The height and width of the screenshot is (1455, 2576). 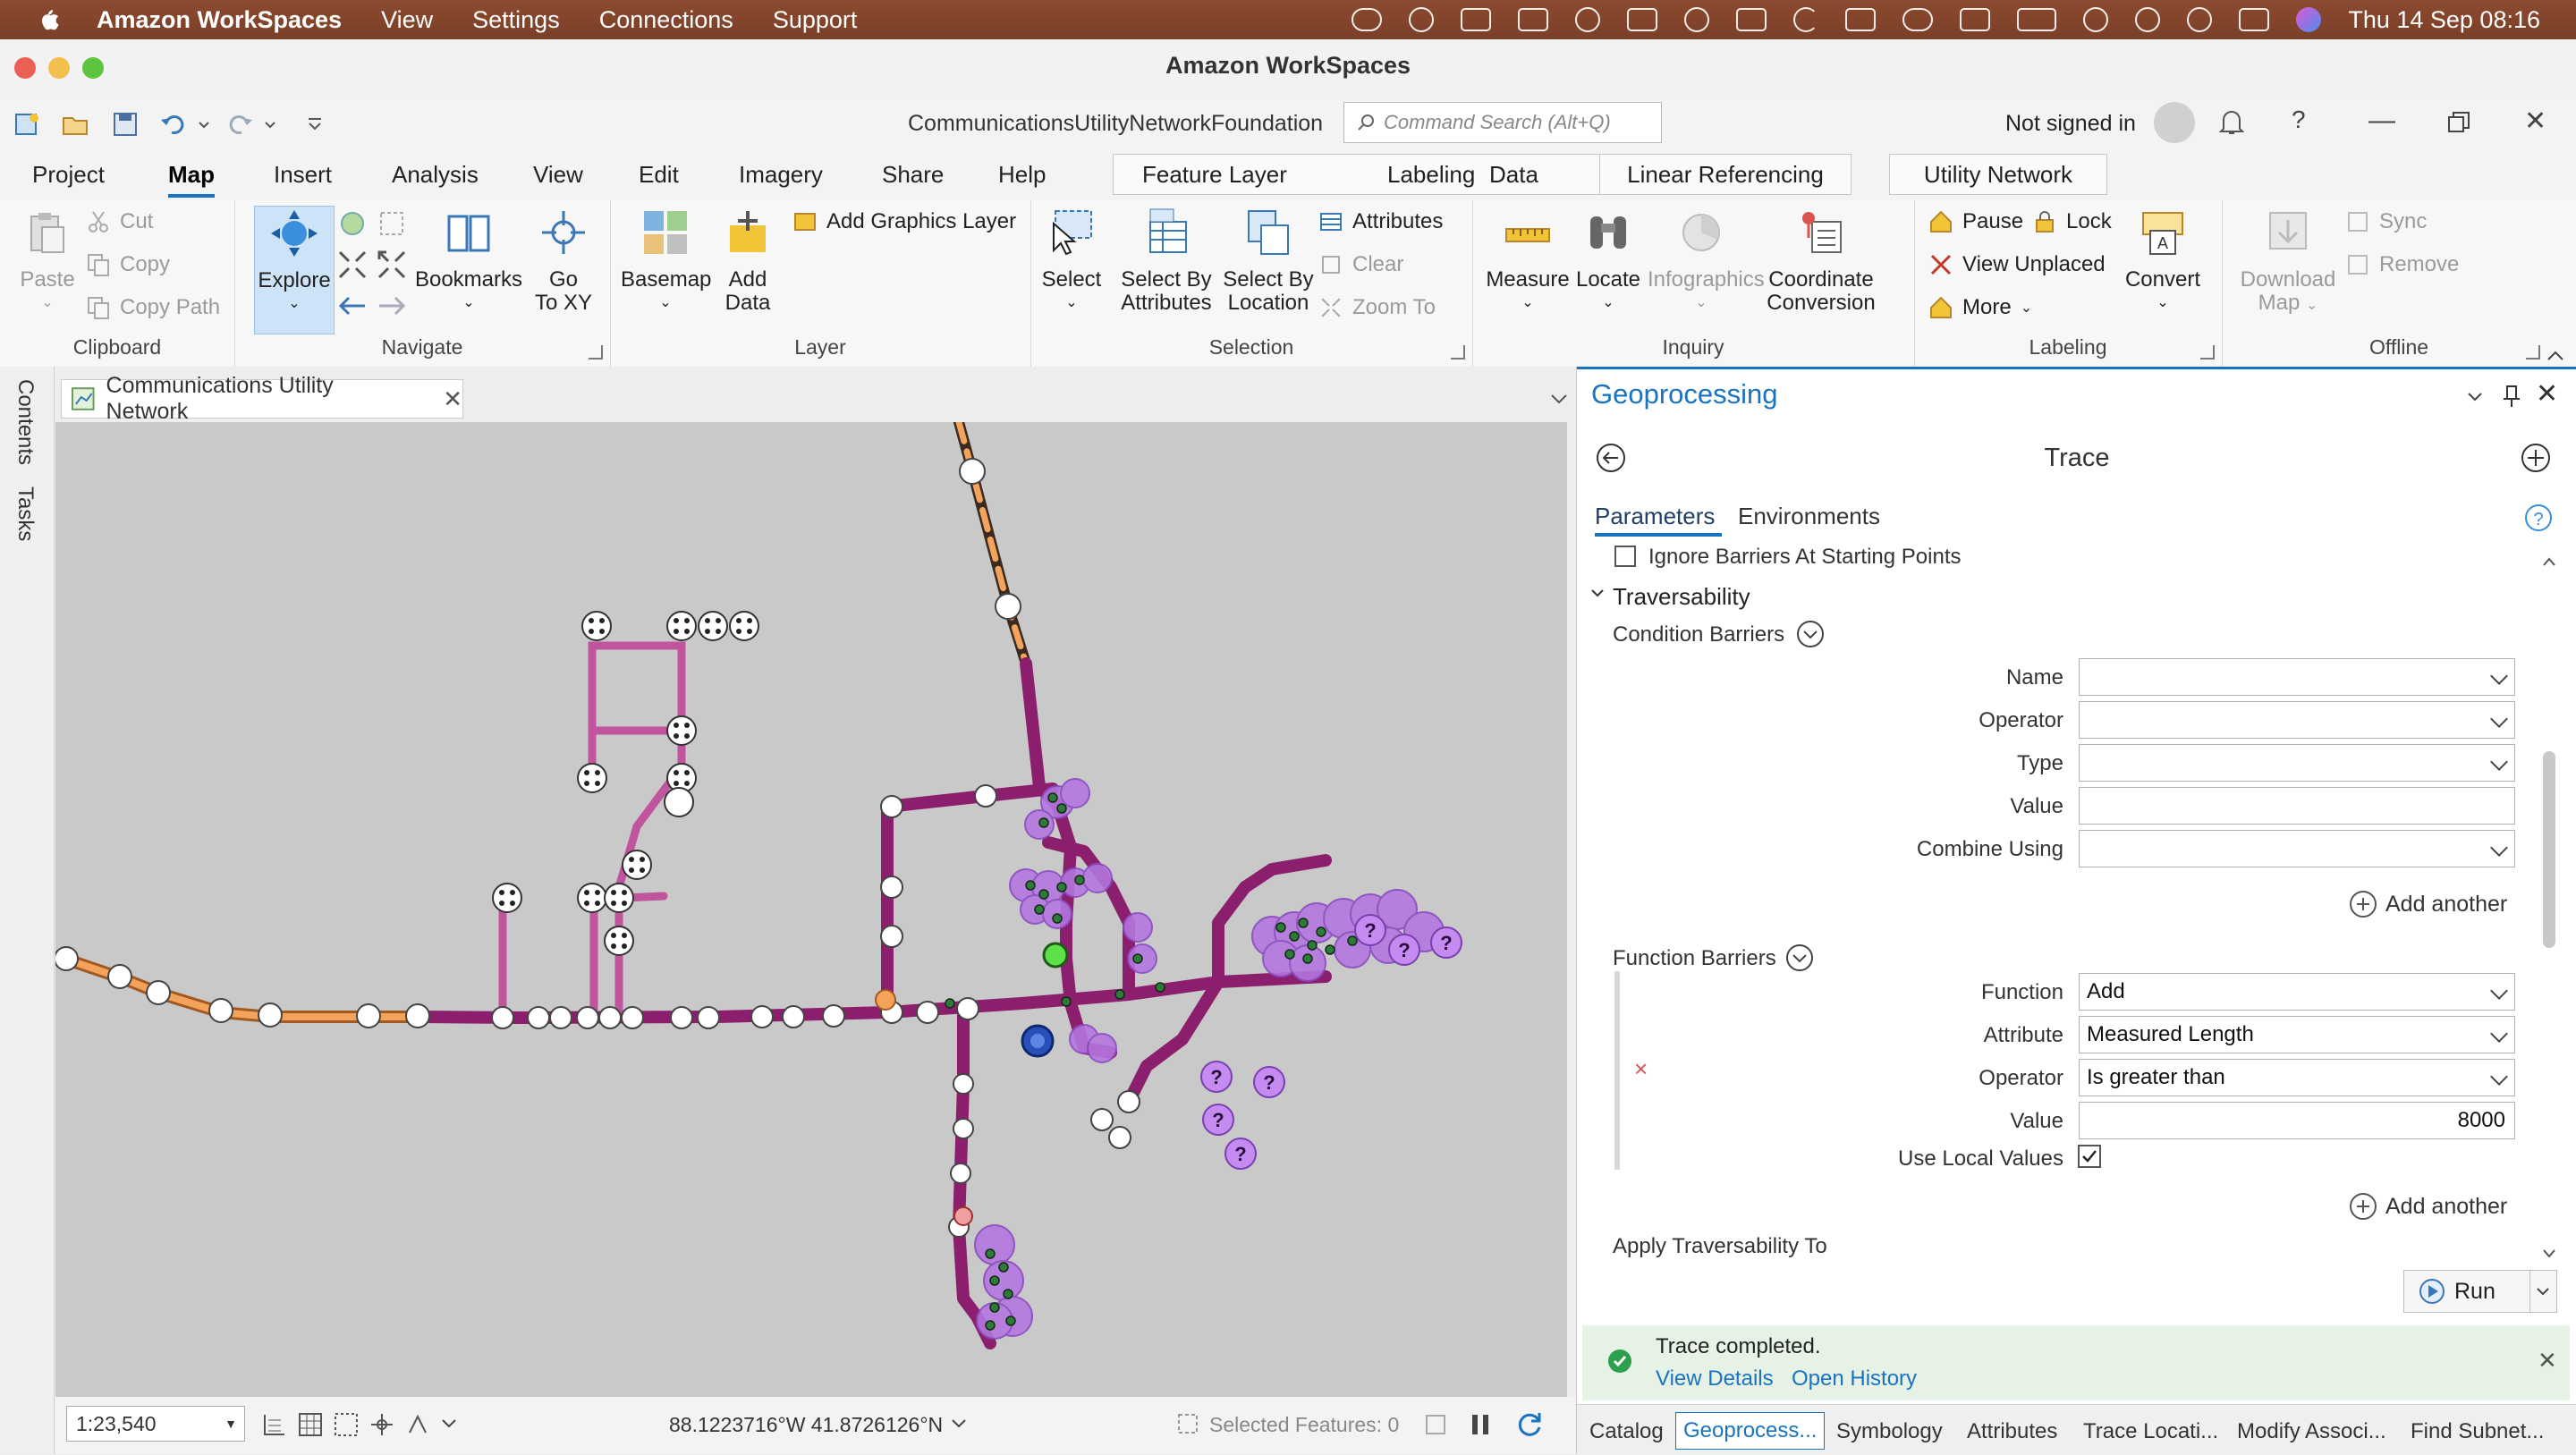 What do you see at coordinates (270, 125) in the screenshot?
I see `redo-dropdown-icon` at bounding box center [270, 125].